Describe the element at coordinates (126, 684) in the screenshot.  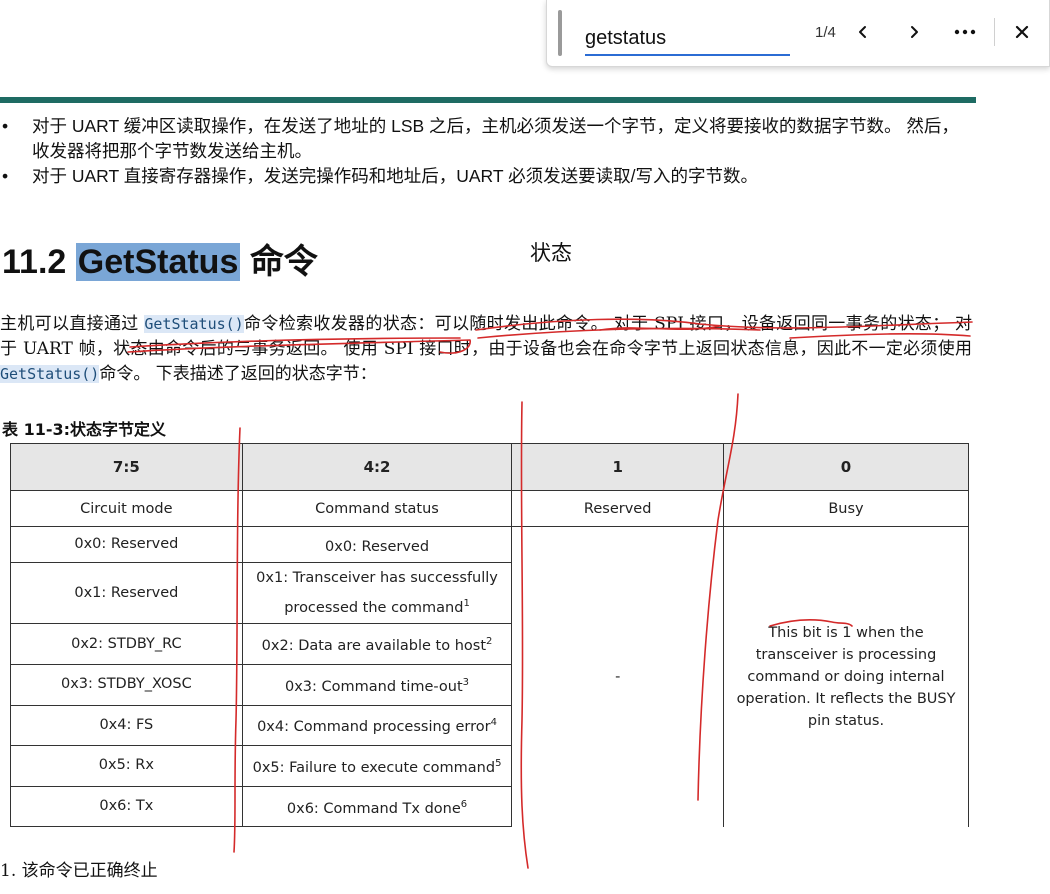
I see `mode-cell: 0x3: STDBY_XOSC` at that location.